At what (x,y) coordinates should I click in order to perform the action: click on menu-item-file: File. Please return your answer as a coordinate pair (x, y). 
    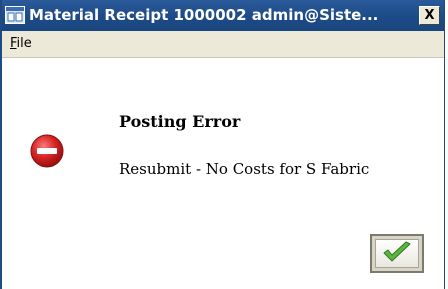
    Looking at the image, I should click on (21, 43).